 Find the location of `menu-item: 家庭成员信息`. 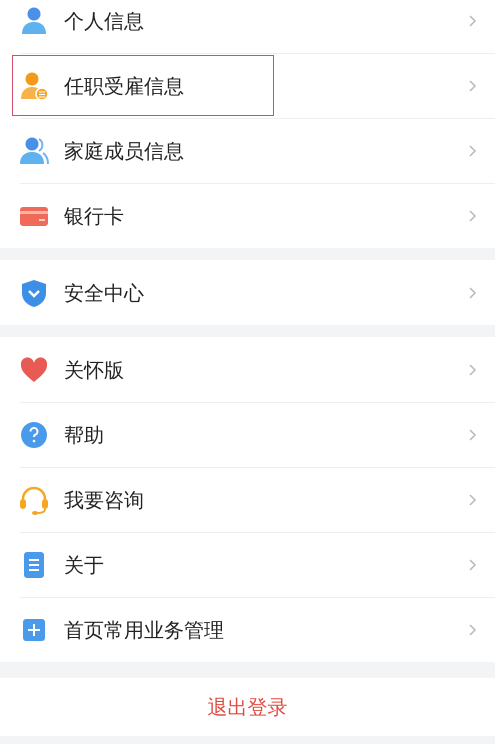

menu-item: 家庭成员信息 is located at coordinates (247, 150).